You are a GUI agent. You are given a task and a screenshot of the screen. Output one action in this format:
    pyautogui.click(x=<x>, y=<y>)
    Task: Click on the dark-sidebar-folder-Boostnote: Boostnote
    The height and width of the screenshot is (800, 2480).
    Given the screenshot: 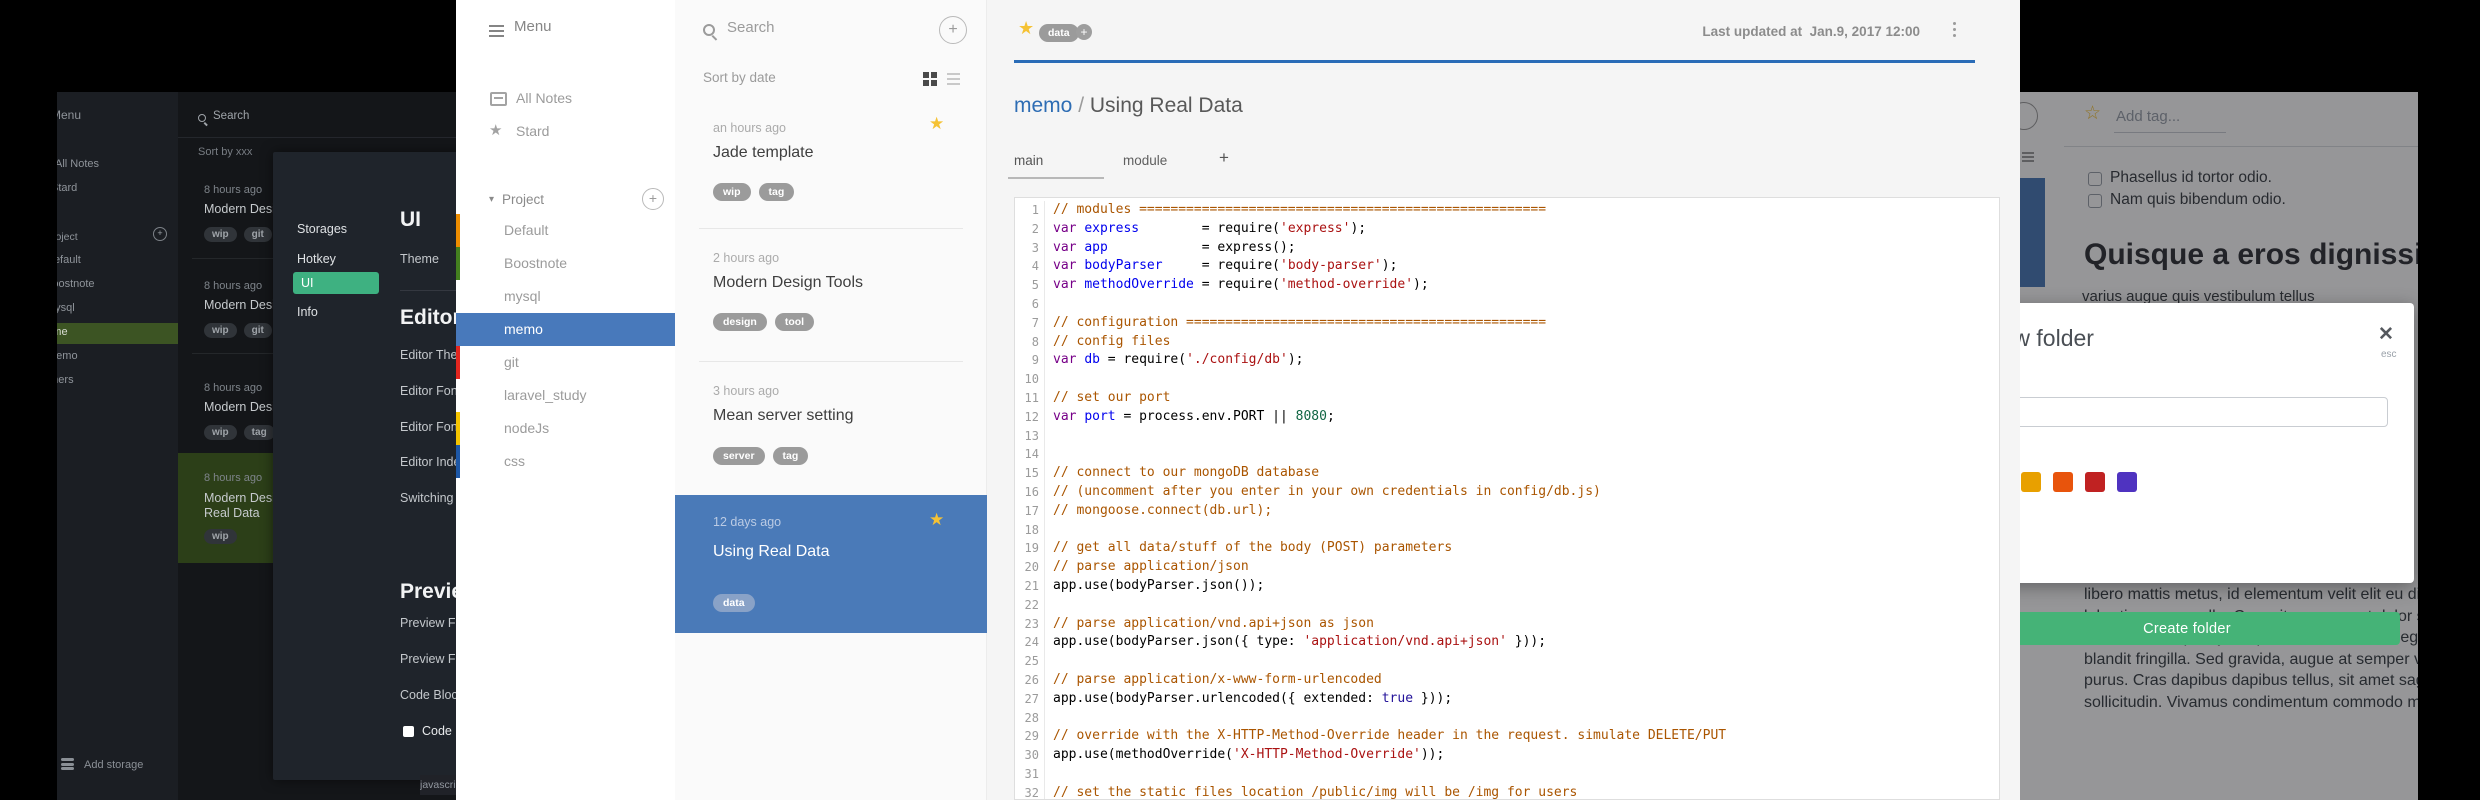 What is the action you would take?
    pyautogui.click(x=76, y=284)
    